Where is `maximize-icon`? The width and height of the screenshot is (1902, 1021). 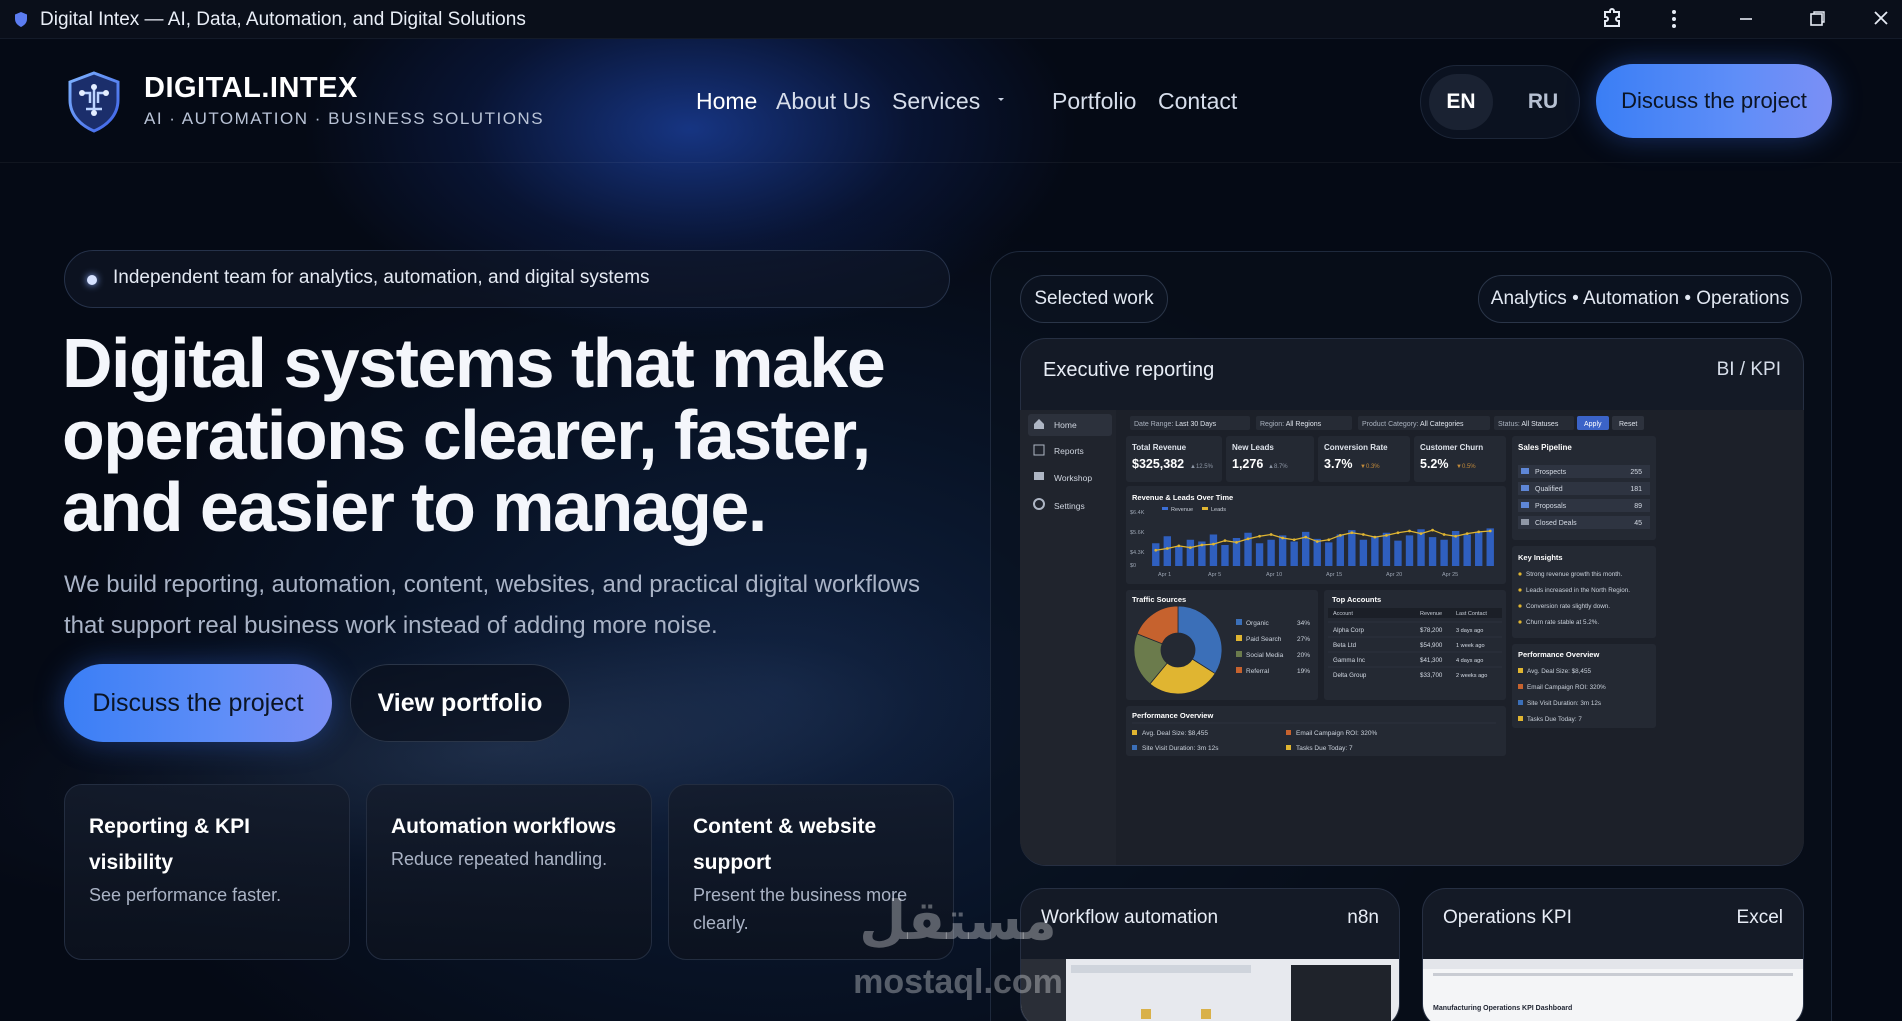
maximize-icon is located at coordinates (1816, 19).